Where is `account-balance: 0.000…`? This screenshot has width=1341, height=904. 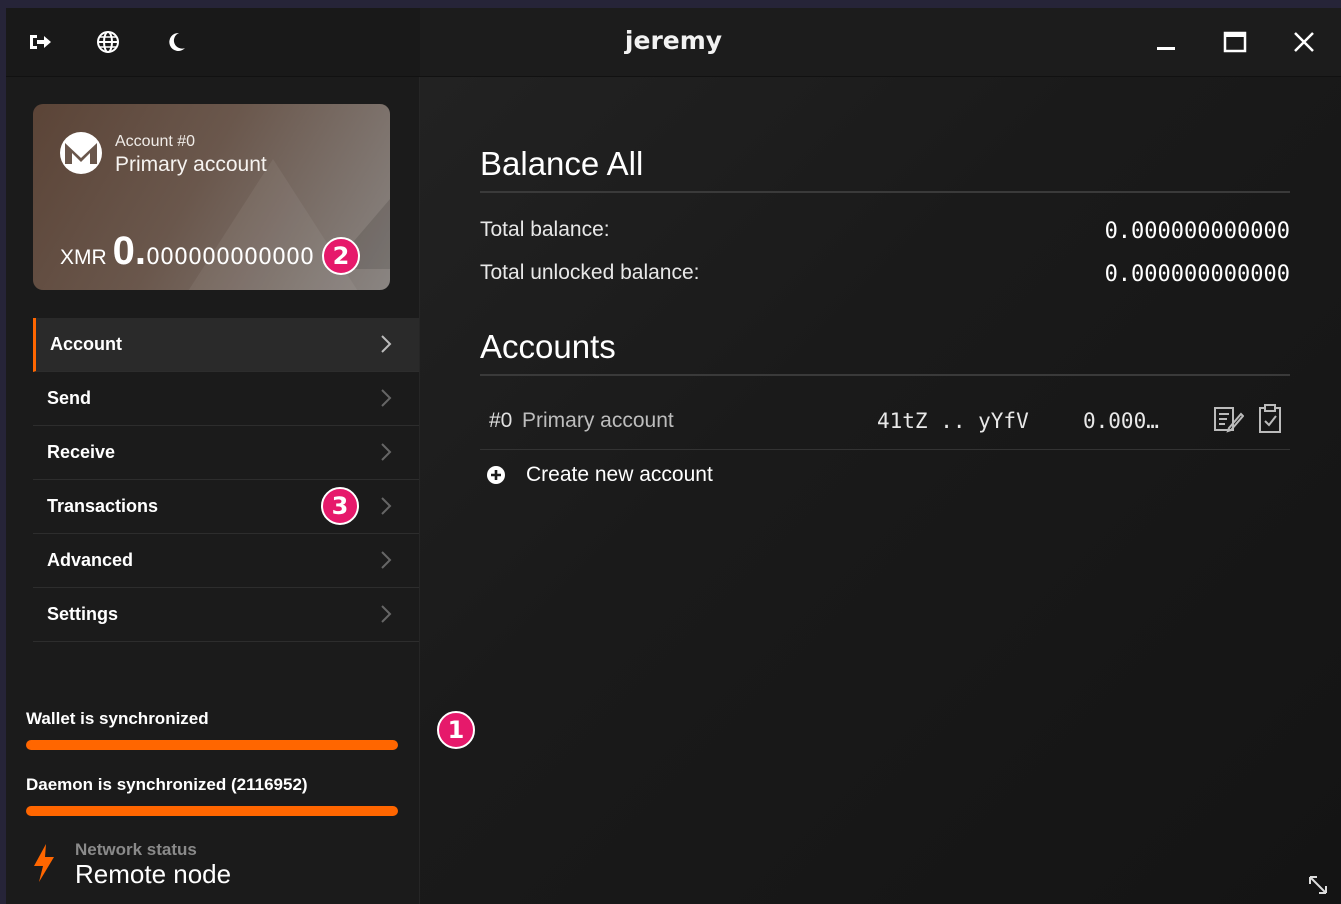
account-balance: 0.000… is located at coordinates (1121, 421).